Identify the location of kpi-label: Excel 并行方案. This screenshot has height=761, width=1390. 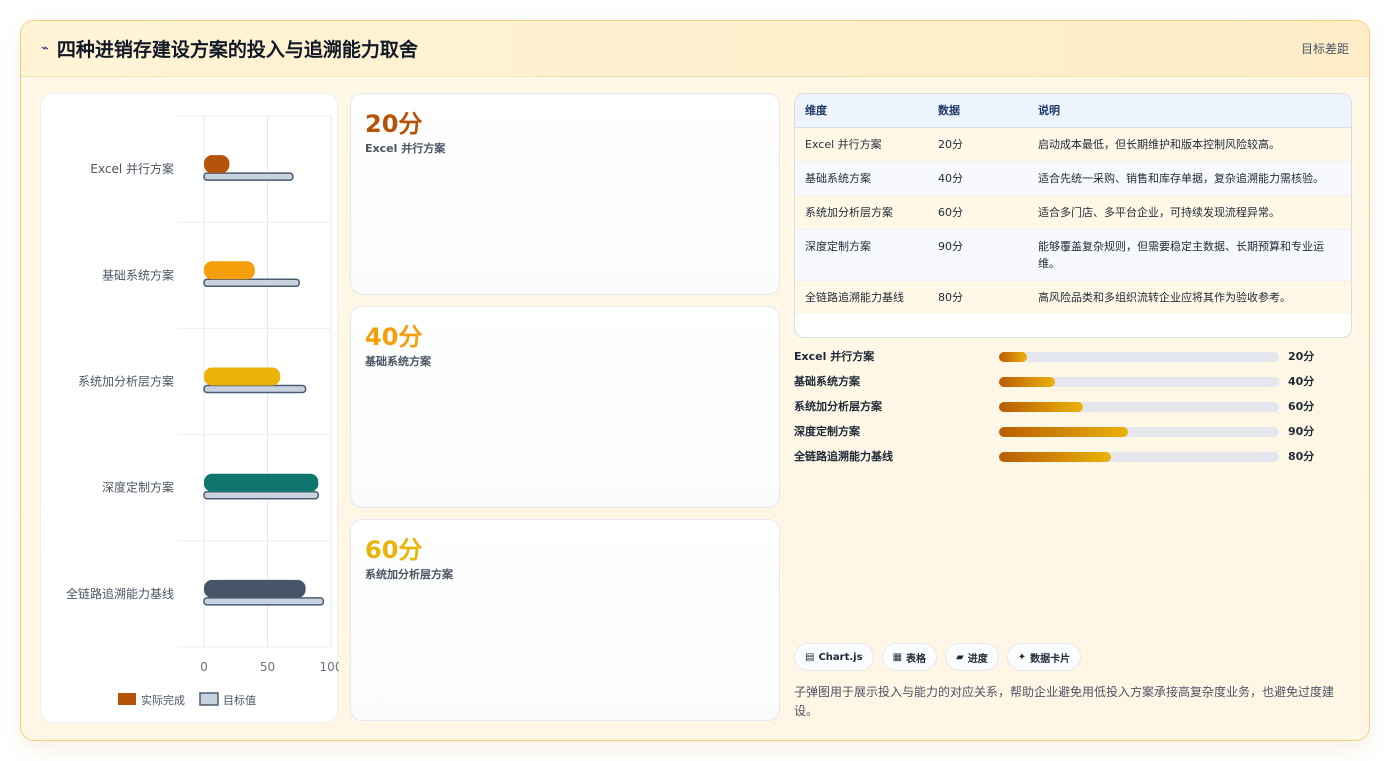
(405, 148).